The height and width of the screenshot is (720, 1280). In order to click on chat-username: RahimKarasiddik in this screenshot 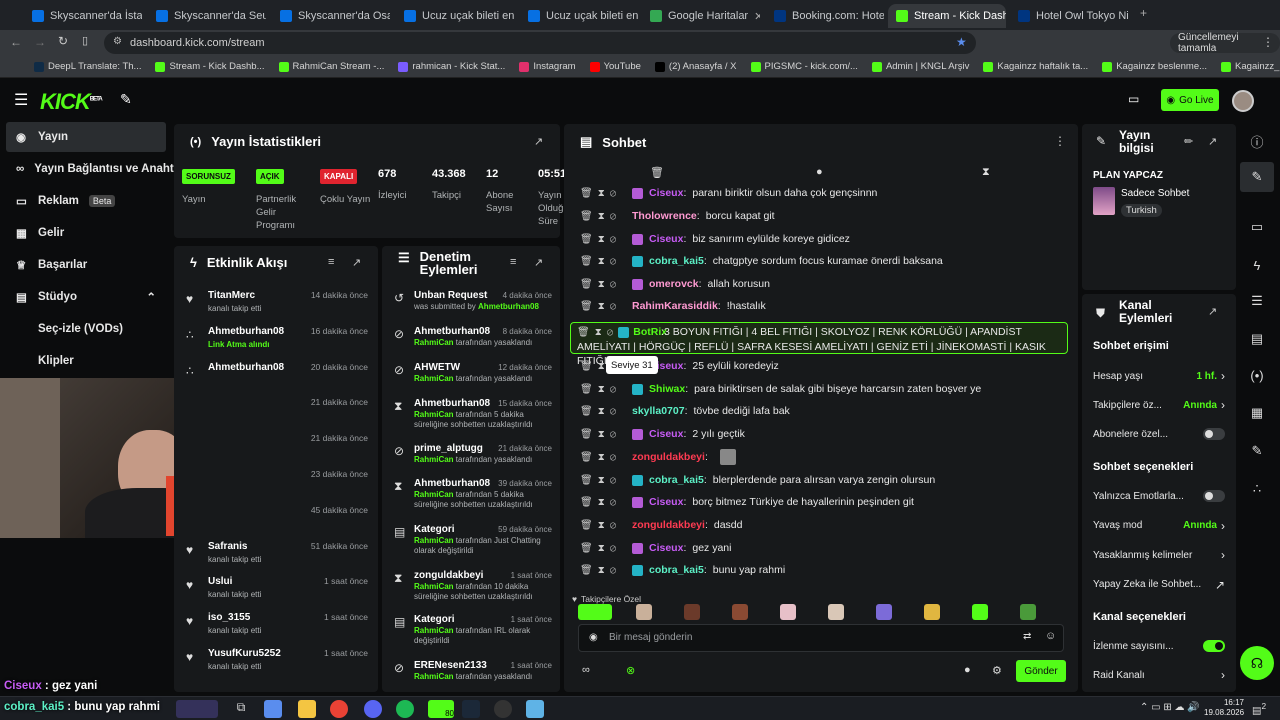, I will do `click(675, 306)`.